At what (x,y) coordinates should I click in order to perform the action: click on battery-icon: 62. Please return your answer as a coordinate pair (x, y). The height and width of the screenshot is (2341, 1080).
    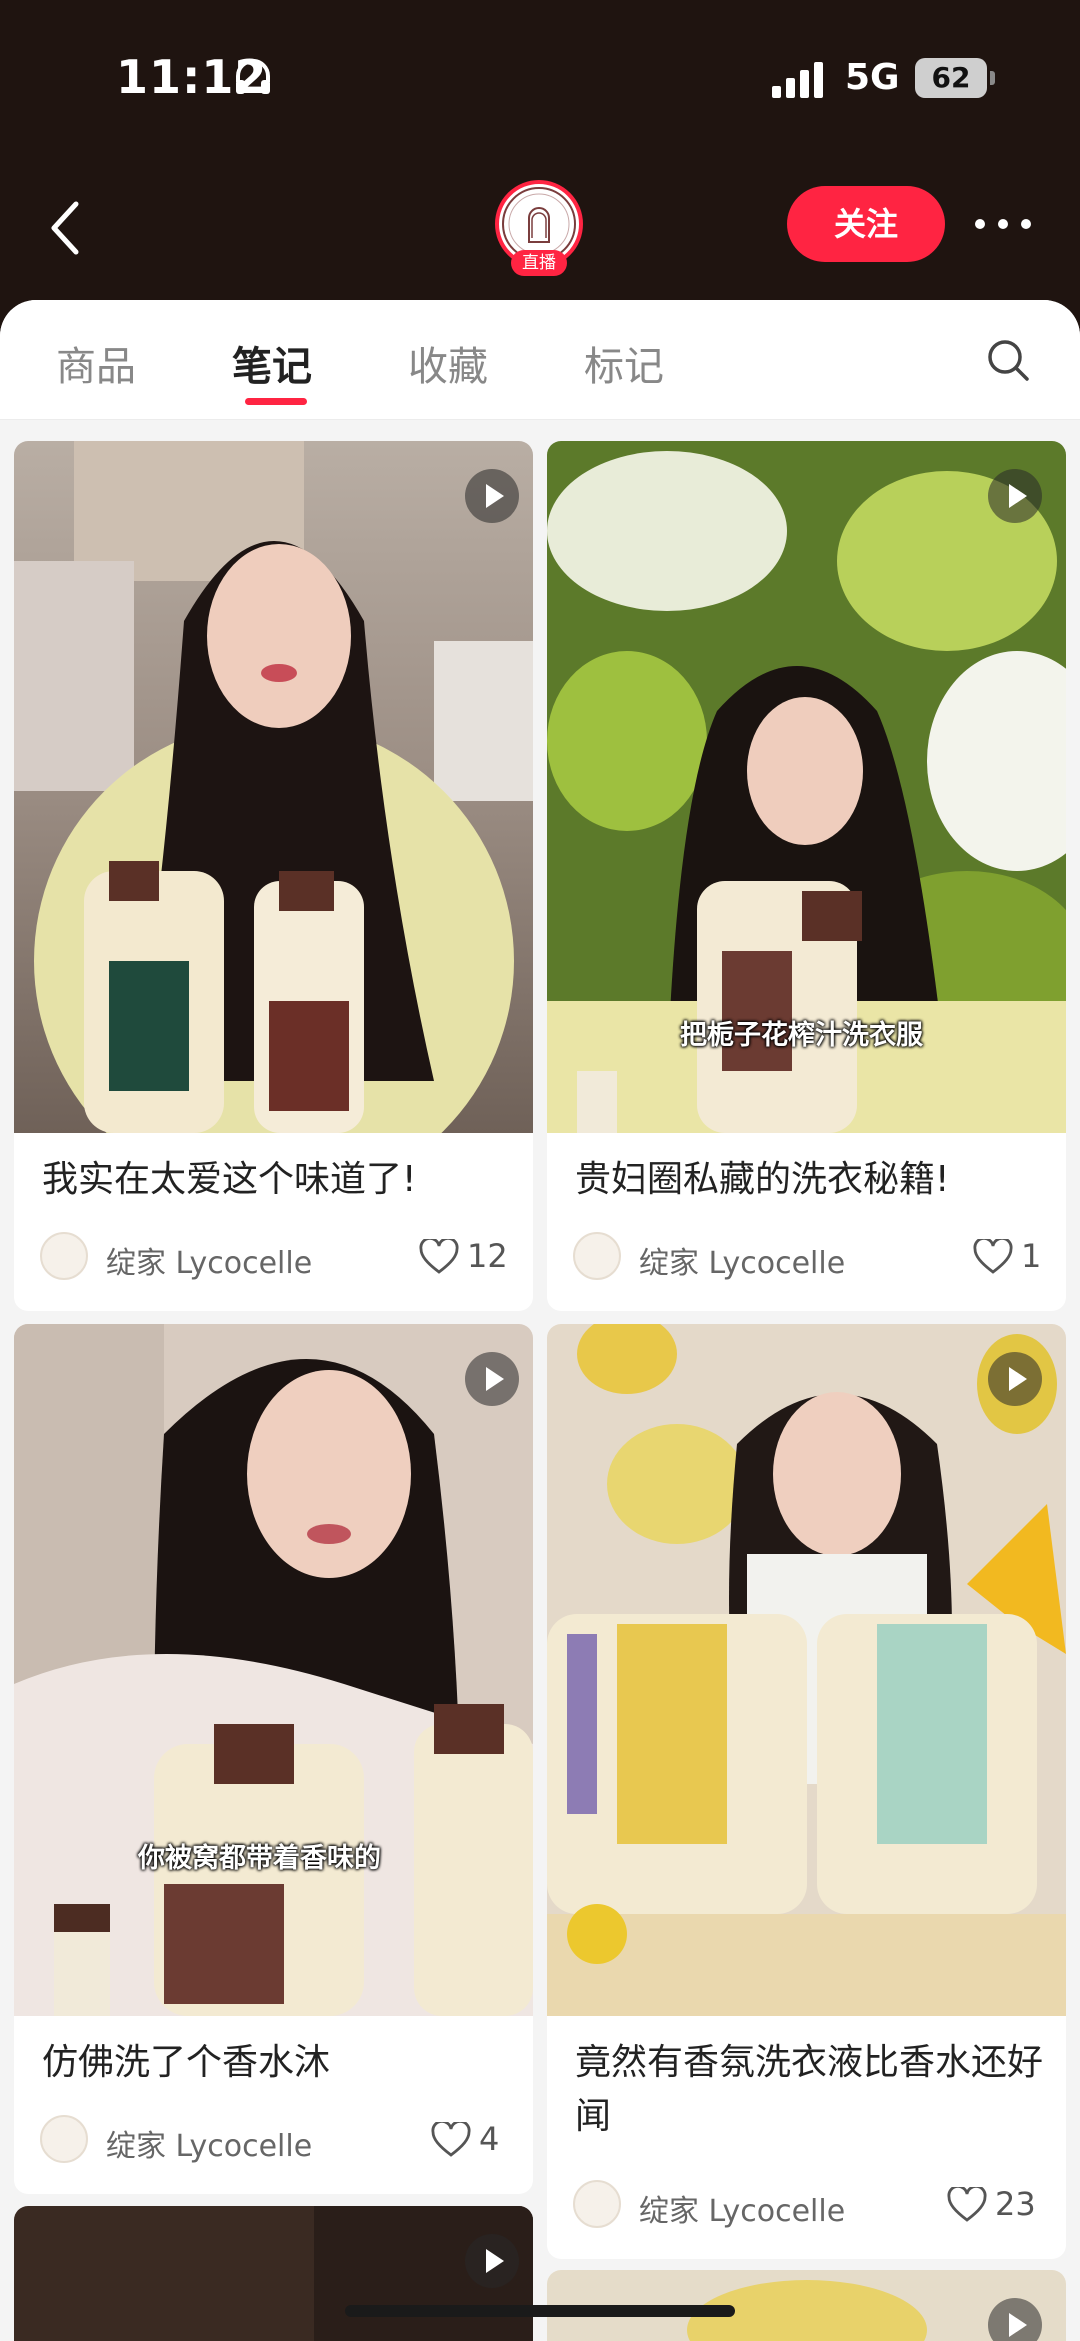
    Looking at the image, I should click on (955, 78).